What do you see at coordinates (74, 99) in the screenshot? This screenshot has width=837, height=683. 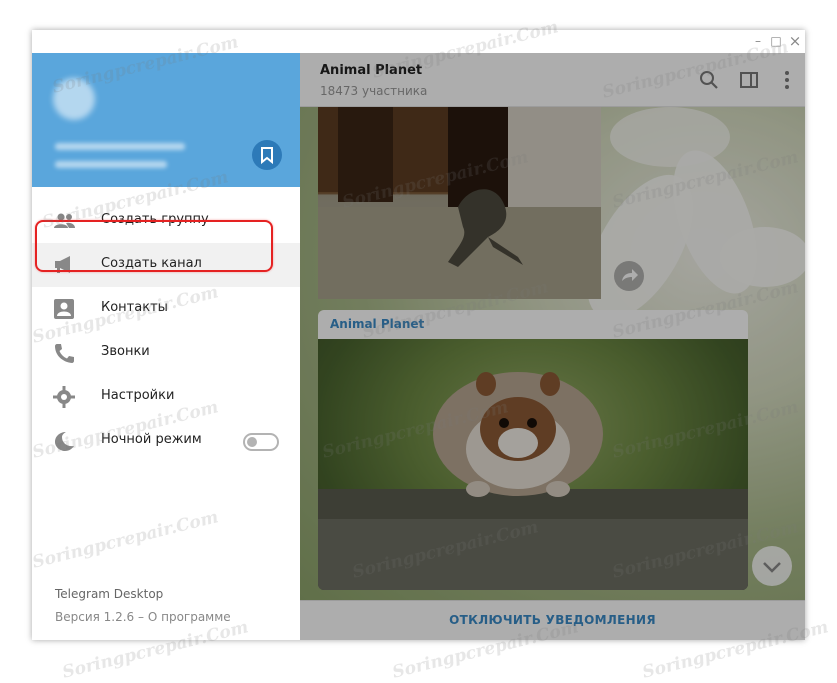 I see `avatar` at bounding box center [74, 99].